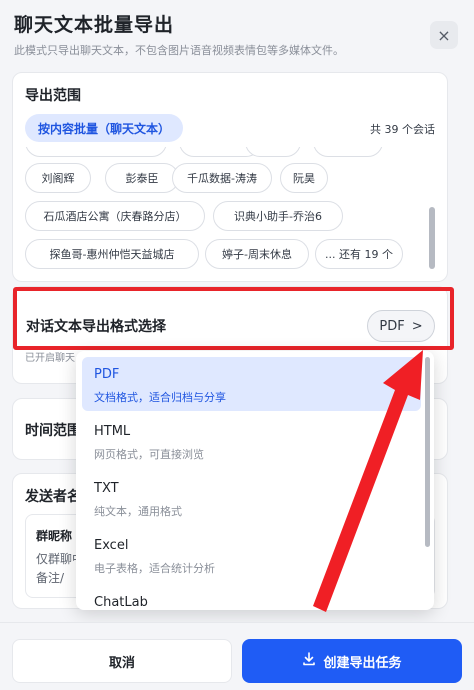 The image size is (474, 690). I want to click on format-option-txt: TXT 纯文本，通用格式, so click(251, 498).